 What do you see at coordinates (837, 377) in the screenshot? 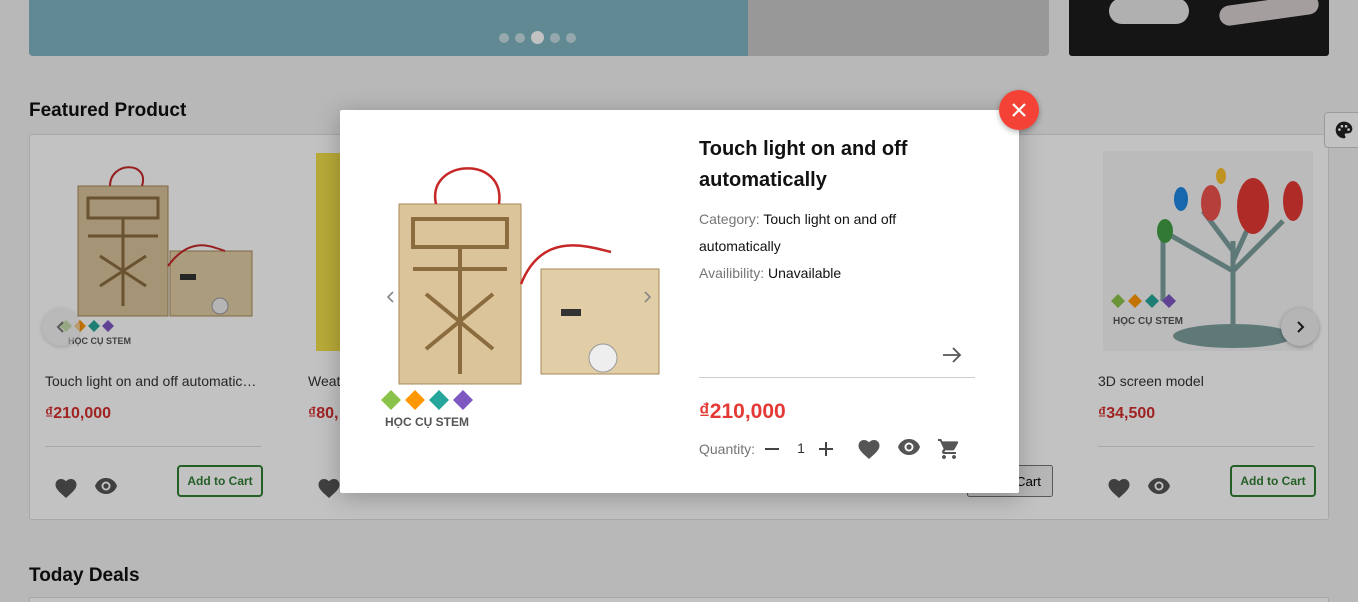
I see `divider` at bounding box center [837, 377].